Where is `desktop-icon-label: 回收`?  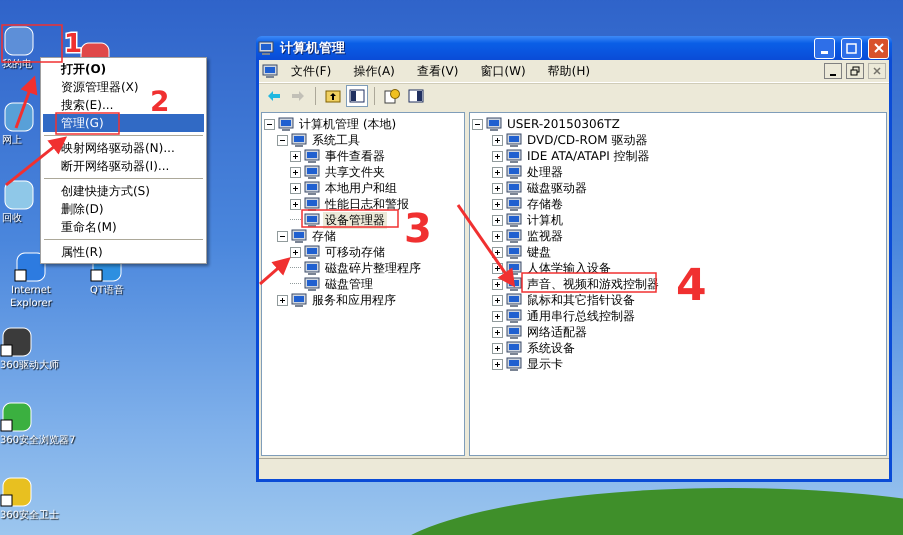
desktop-icon-label: 回收 is located at coordinates (12, 218).